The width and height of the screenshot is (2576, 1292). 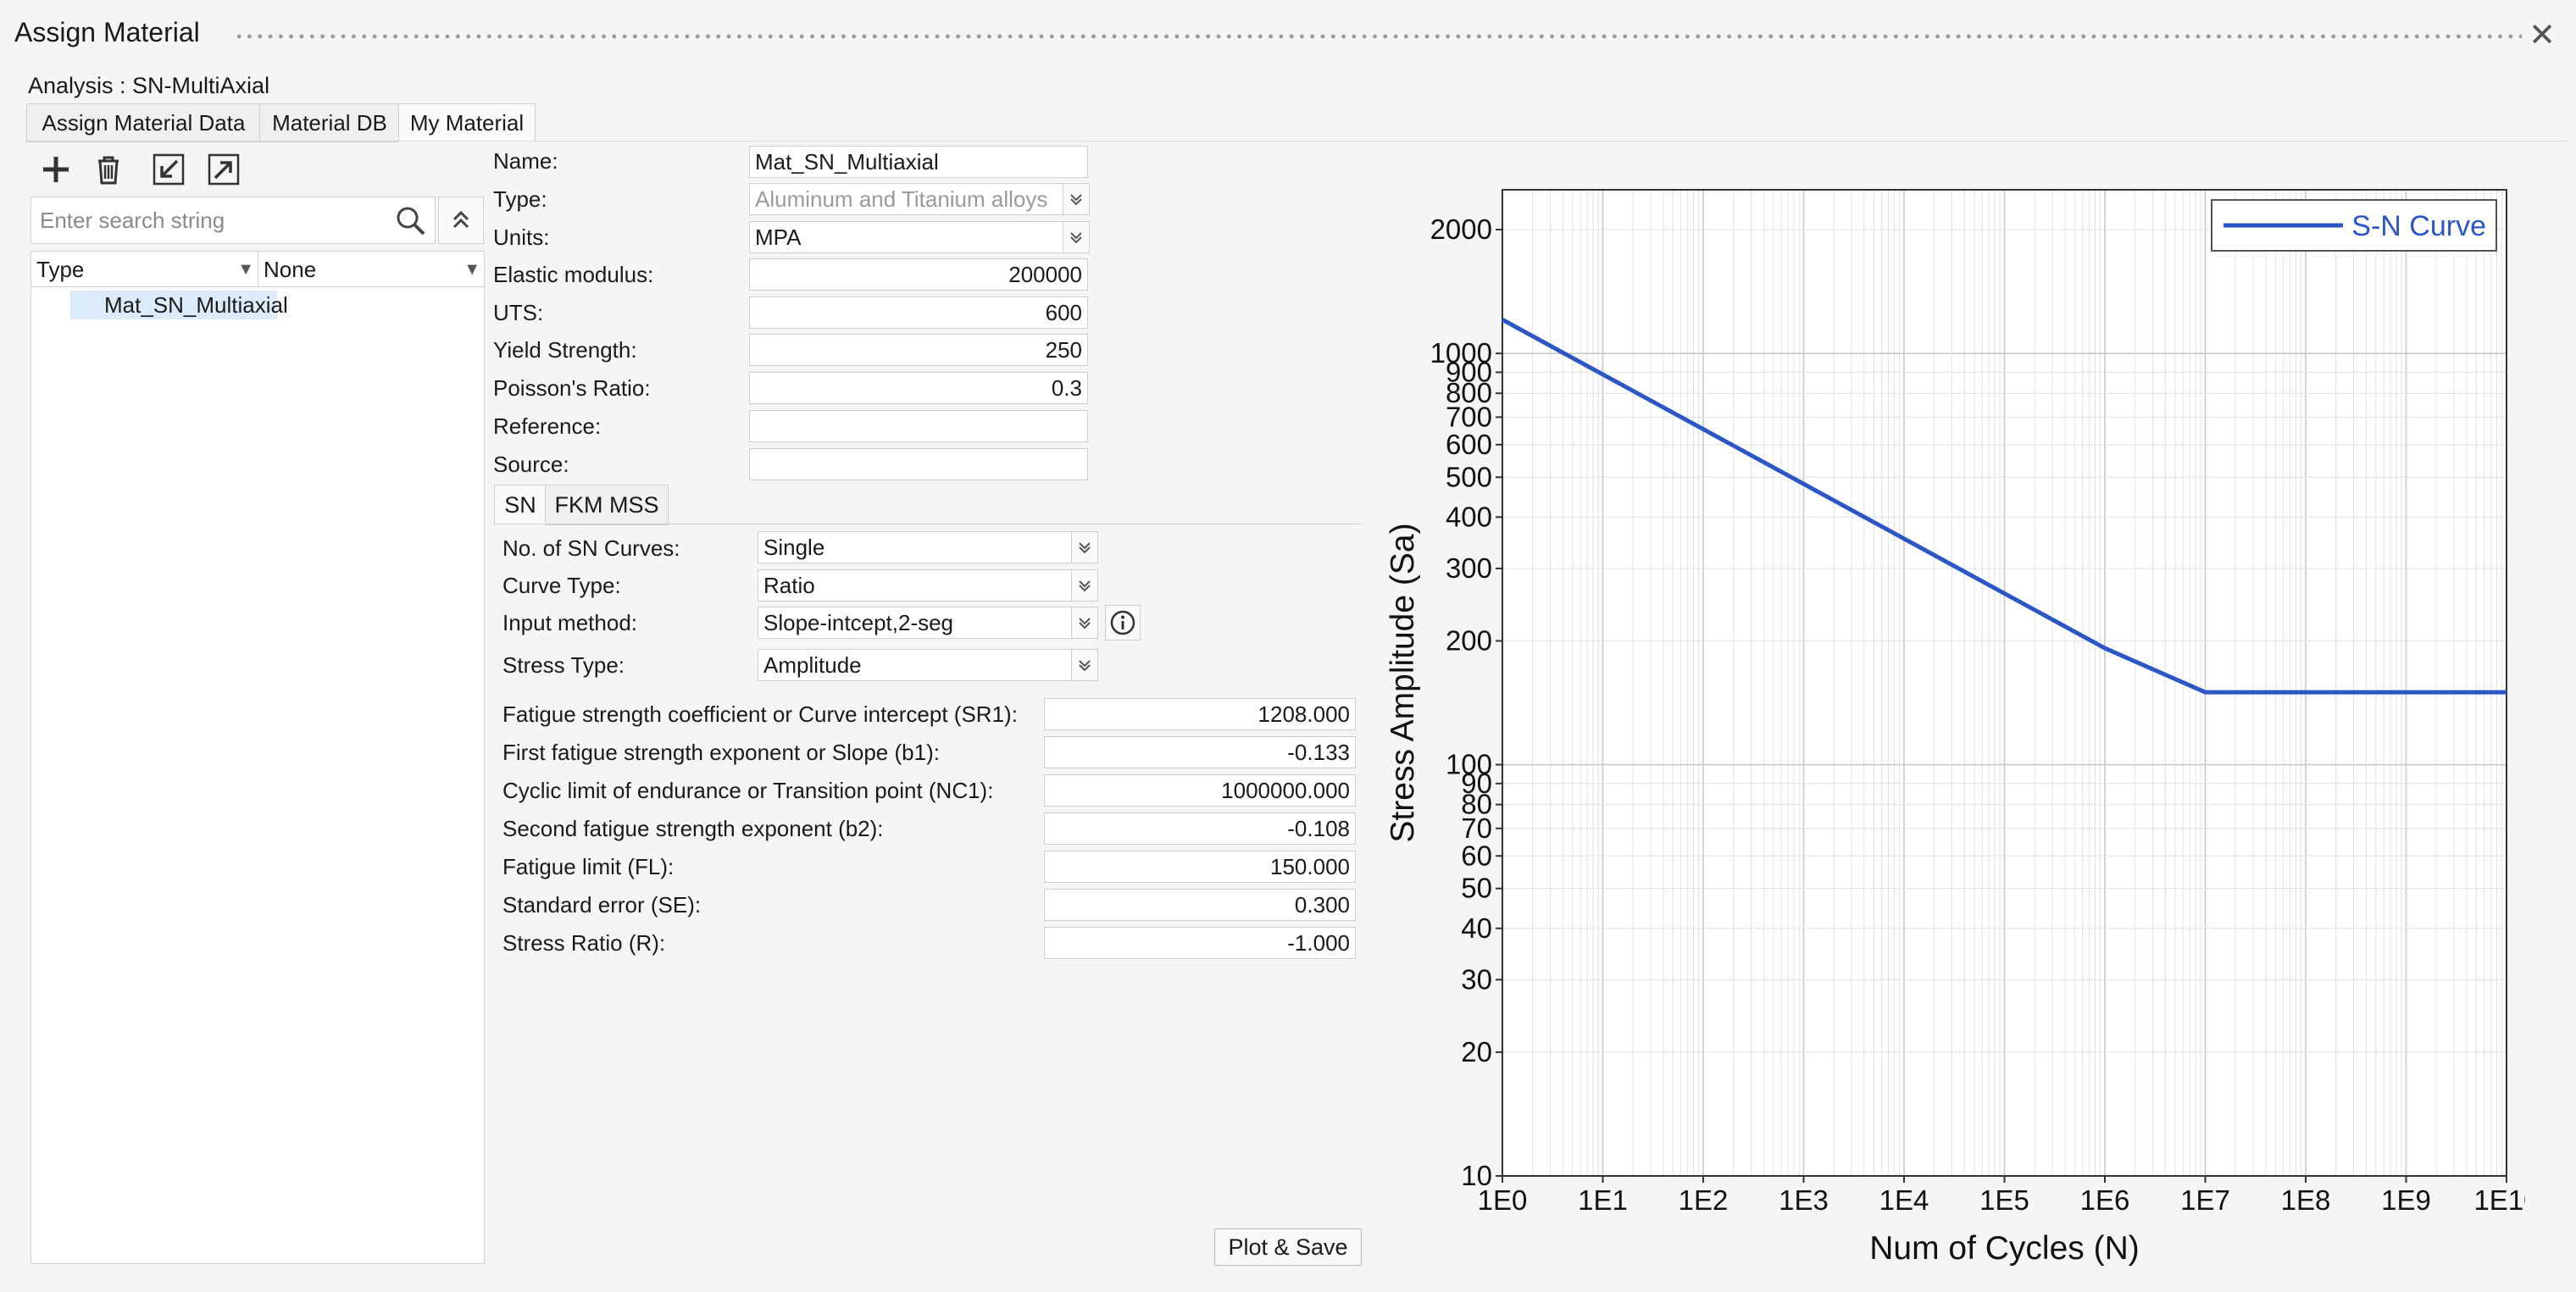 I want to click on tab-fkm-mss: FKM MSS, so click(x=607, y=505).